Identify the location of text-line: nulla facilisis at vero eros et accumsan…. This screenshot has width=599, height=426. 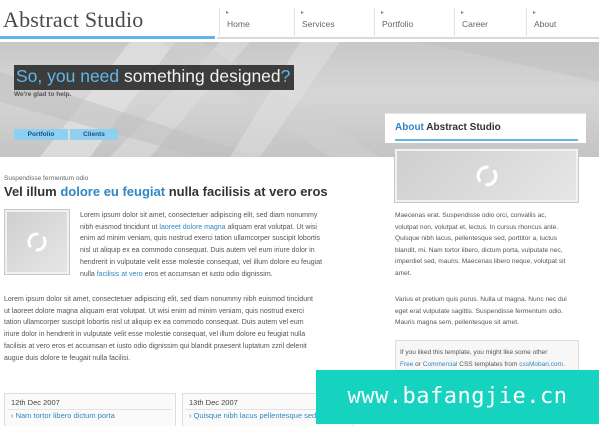
(230, 275).